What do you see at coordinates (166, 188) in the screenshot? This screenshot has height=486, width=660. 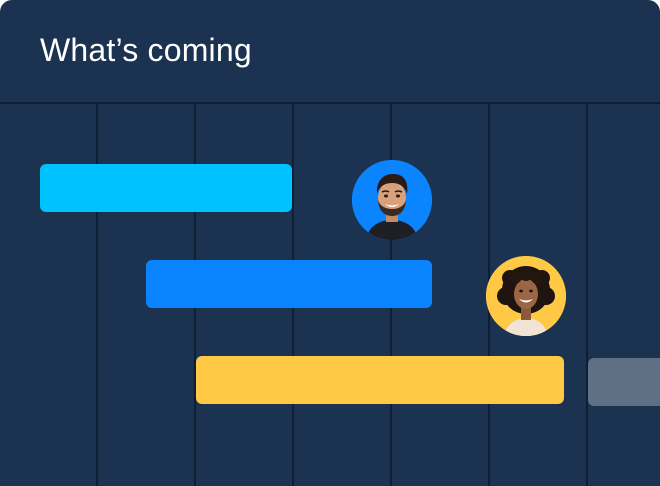 I see `timeline-bar-cyan` at bounding box center [166, 188].